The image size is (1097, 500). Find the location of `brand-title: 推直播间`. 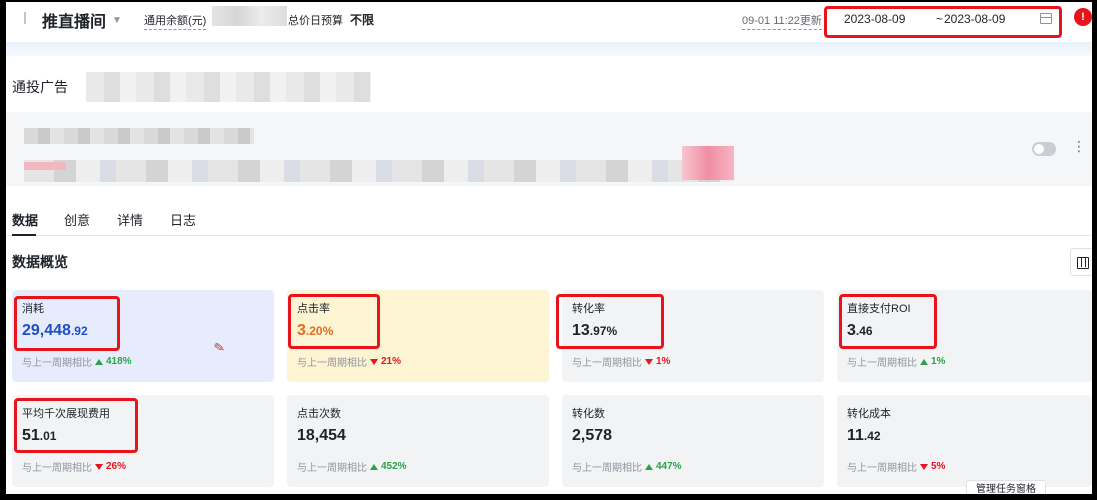

brand-title: 推直播间 is located at coordinates (74, 22).